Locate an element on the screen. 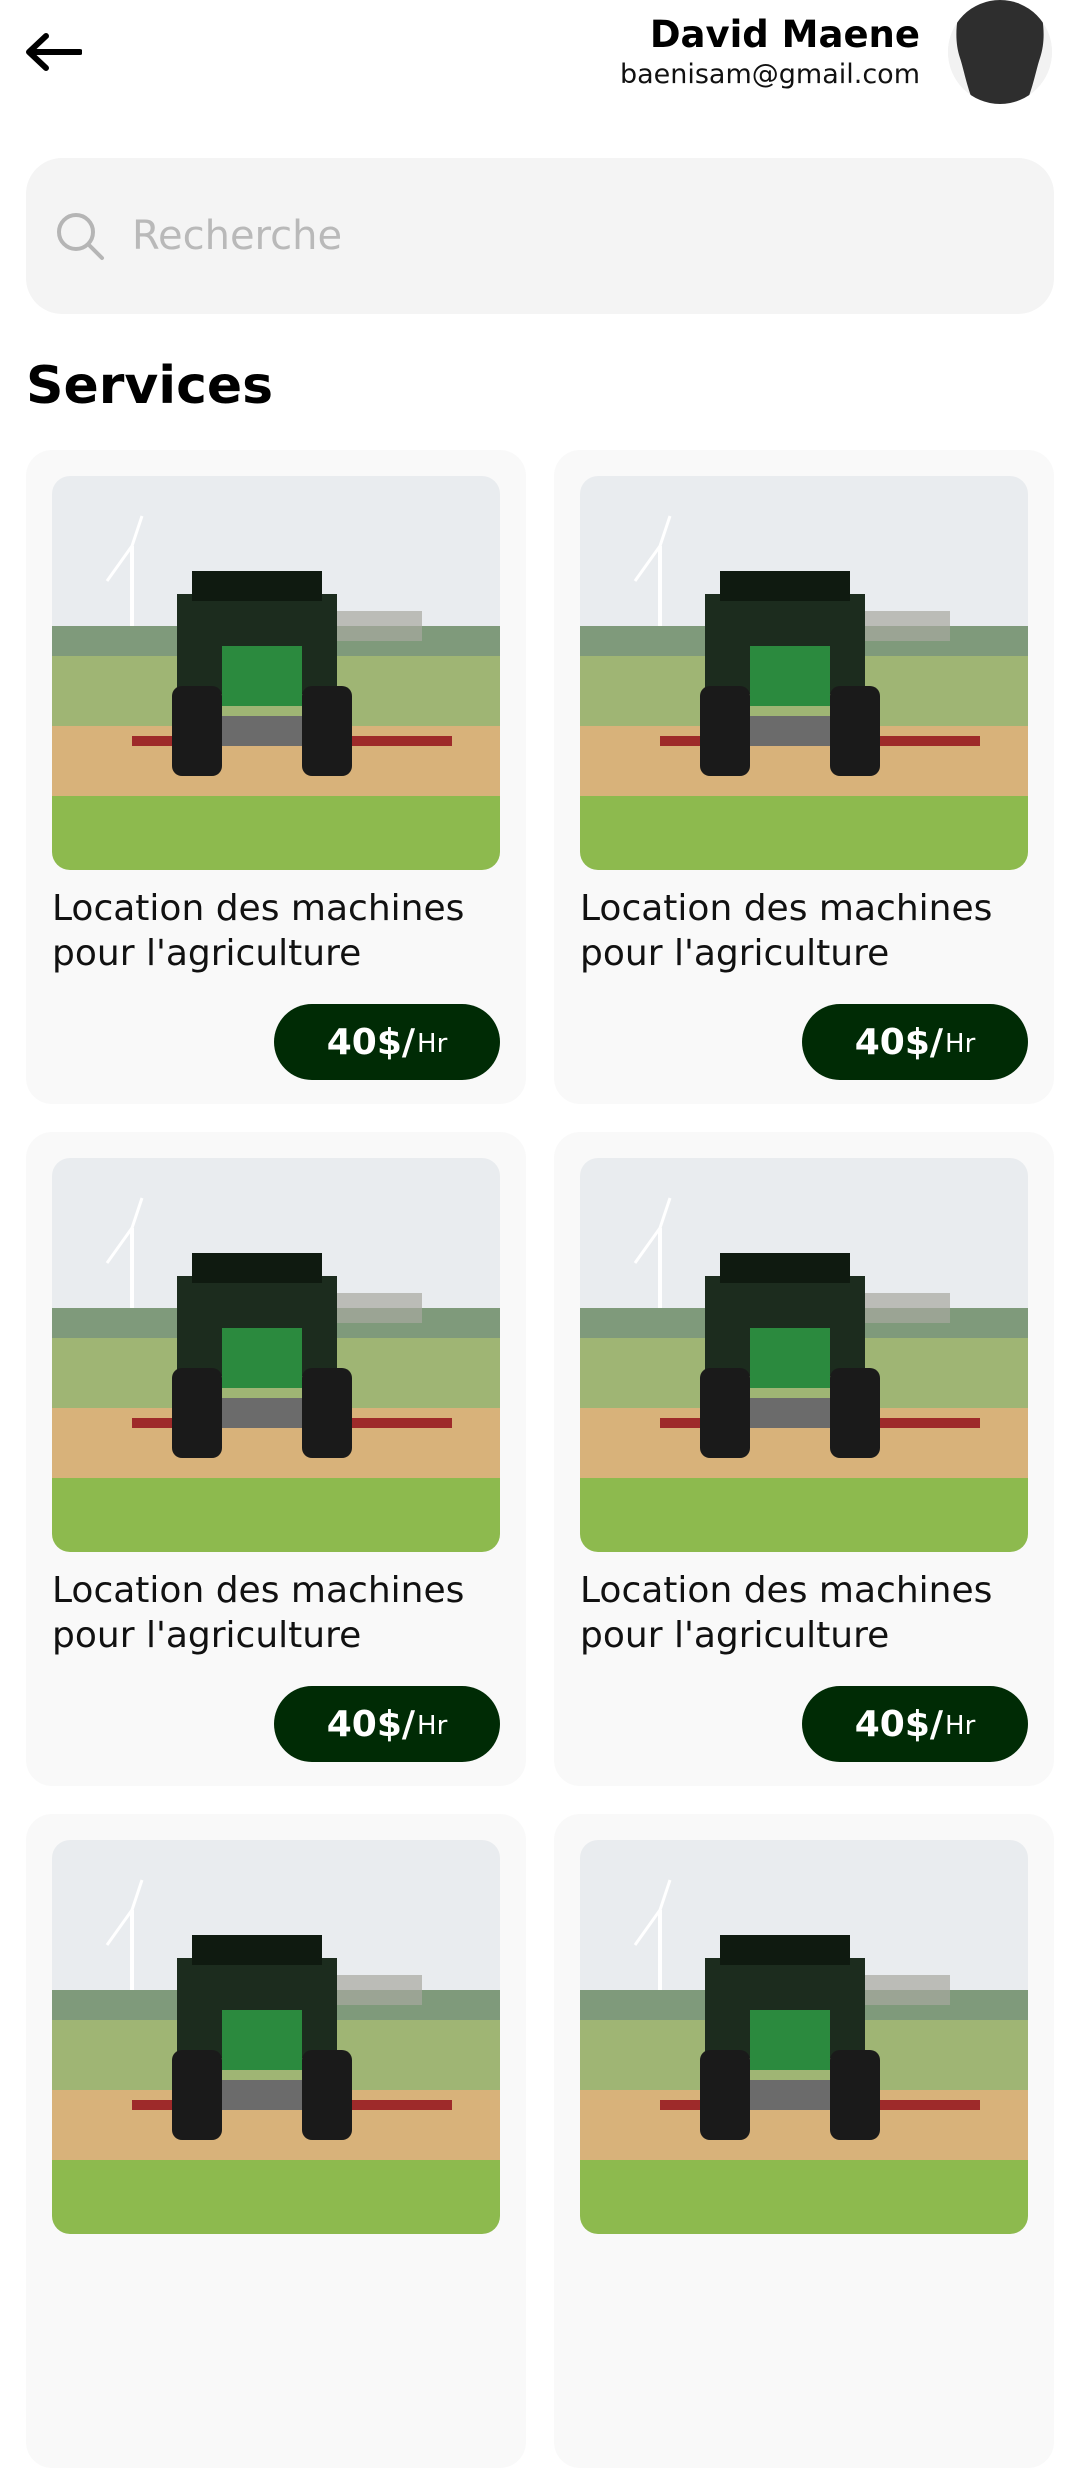 The image size is (1080, 2468). user-email: baenisam@gmail.com is located at coordinates (769, 74).